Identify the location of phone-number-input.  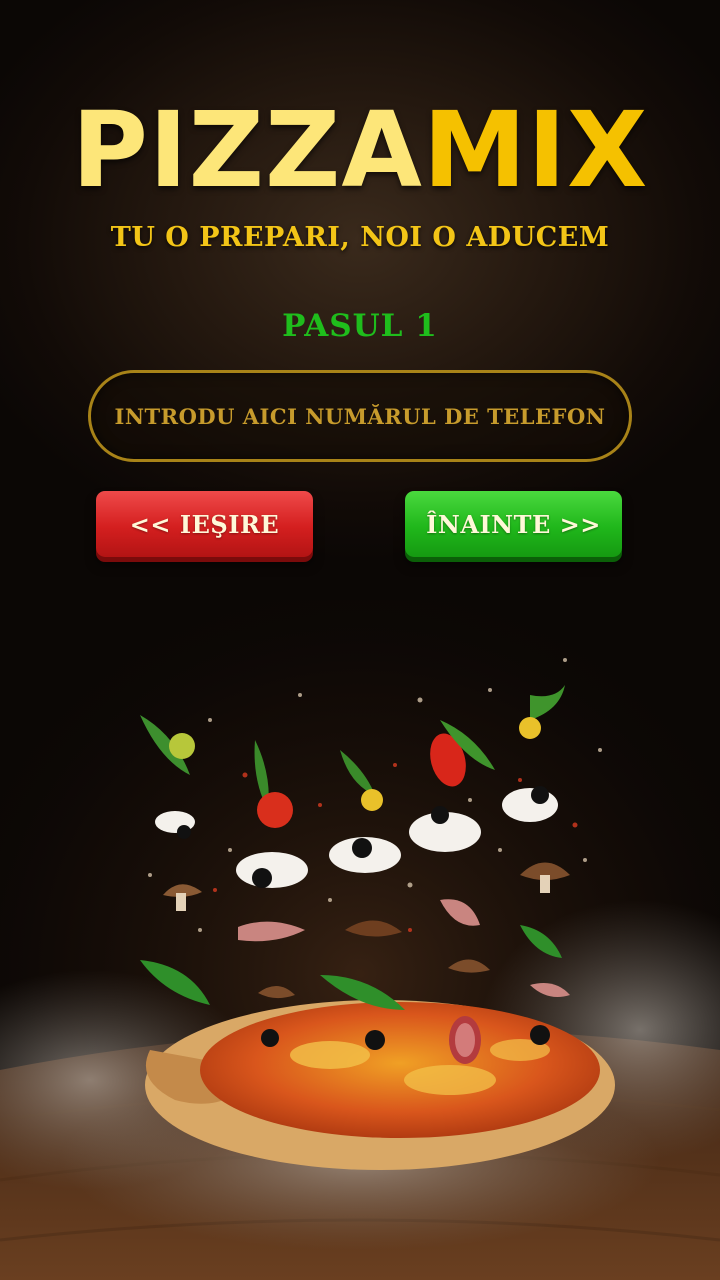
(360, 416).